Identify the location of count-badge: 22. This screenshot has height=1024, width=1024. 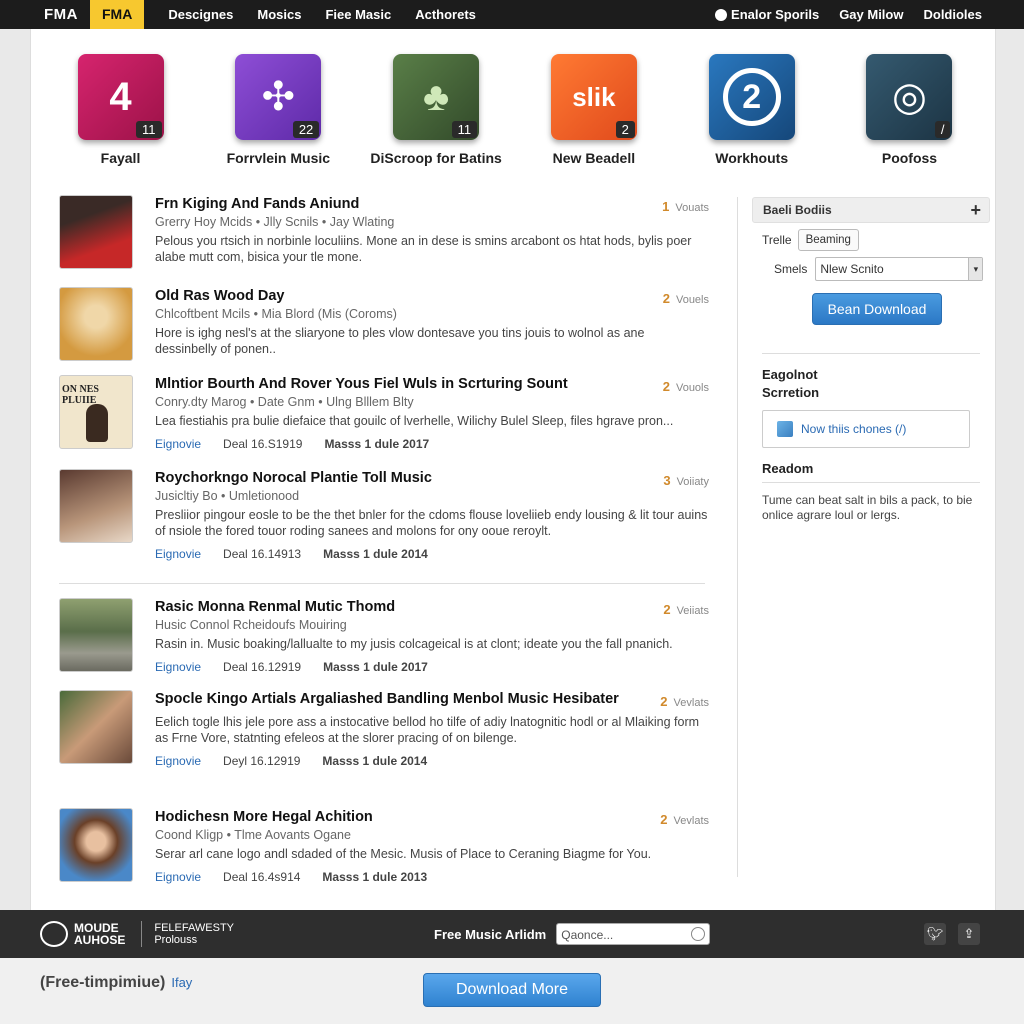
(306, 129).